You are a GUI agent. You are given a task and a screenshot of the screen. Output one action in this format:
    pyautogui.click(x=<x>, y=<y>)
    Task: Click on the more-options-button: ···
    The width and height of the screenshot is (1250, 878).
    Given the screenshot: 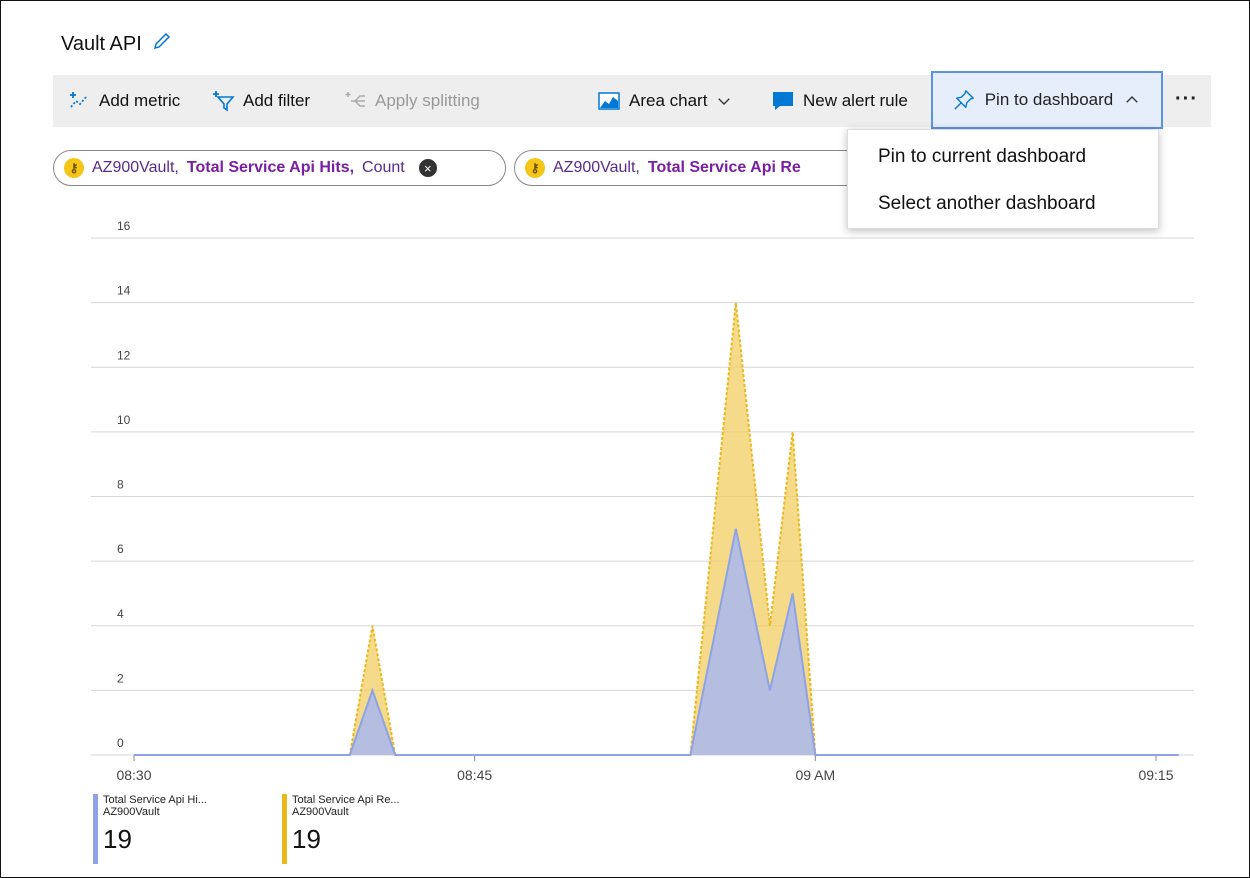 What is the action you would take?
    pyautogui.click(x=1186, y=101)
    